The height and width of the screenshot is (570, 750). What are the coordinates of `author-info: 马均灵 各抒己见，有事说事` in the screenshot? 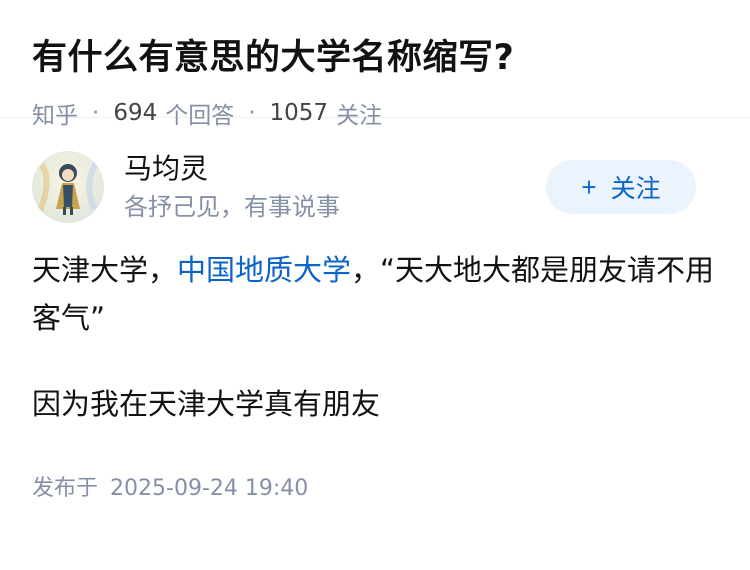 It's located at (232, 187).